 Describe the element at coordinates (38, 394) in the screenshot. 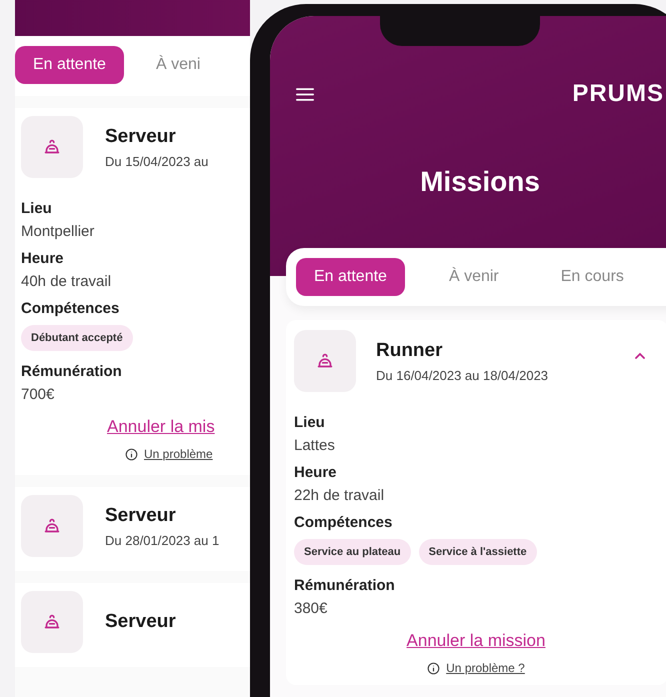

I see `field-value: 700€` at that location.